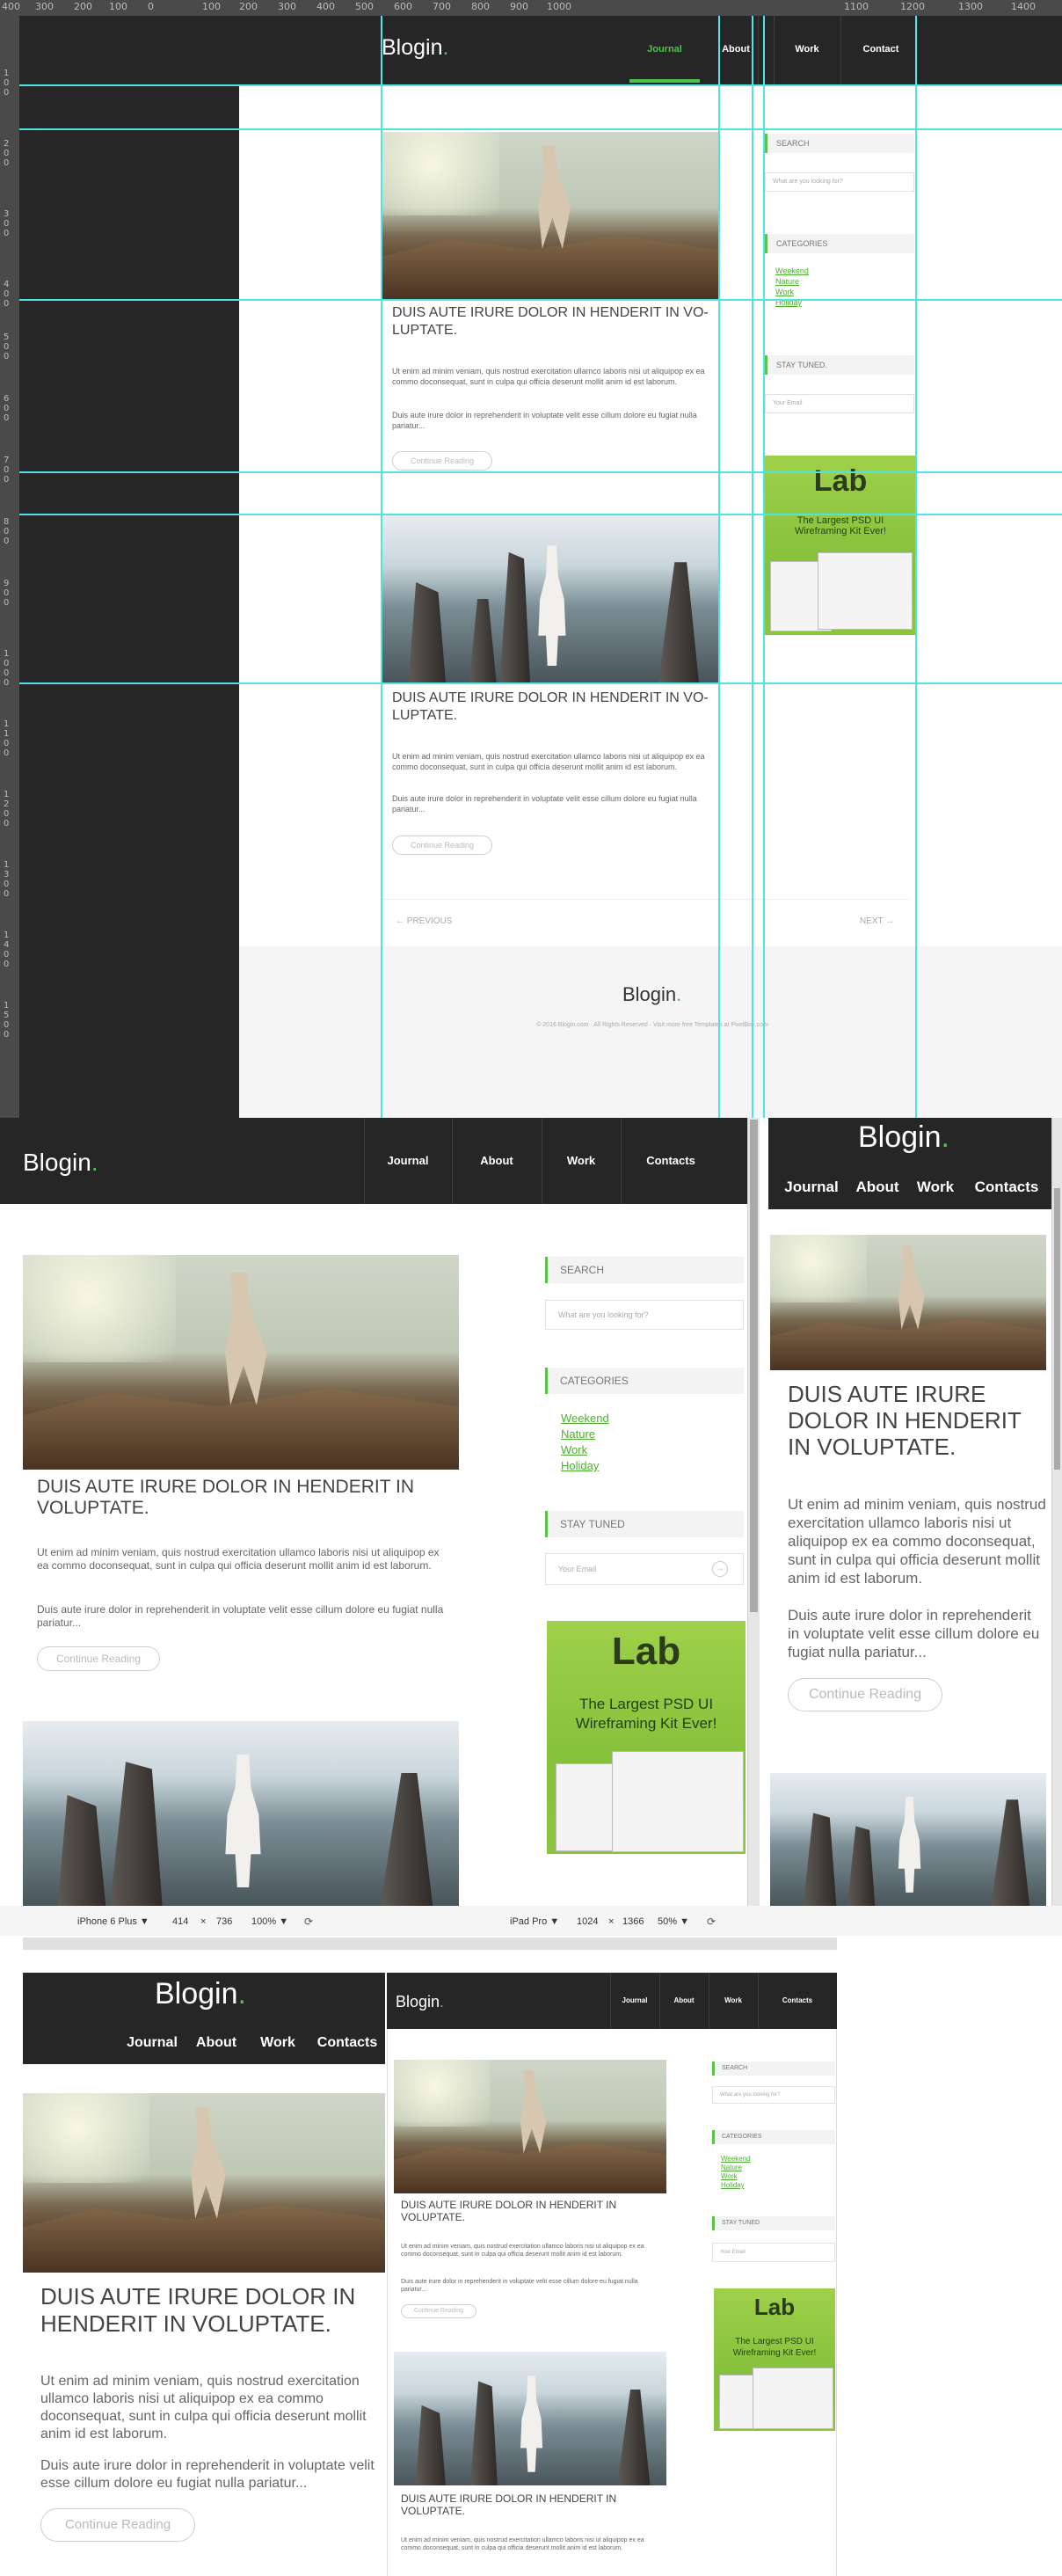 The width and height of the screenshot is (1062, 2576). Describe the element at coordinates (430, 1943) in the screenshot. I see `media-query-bar` at that location.